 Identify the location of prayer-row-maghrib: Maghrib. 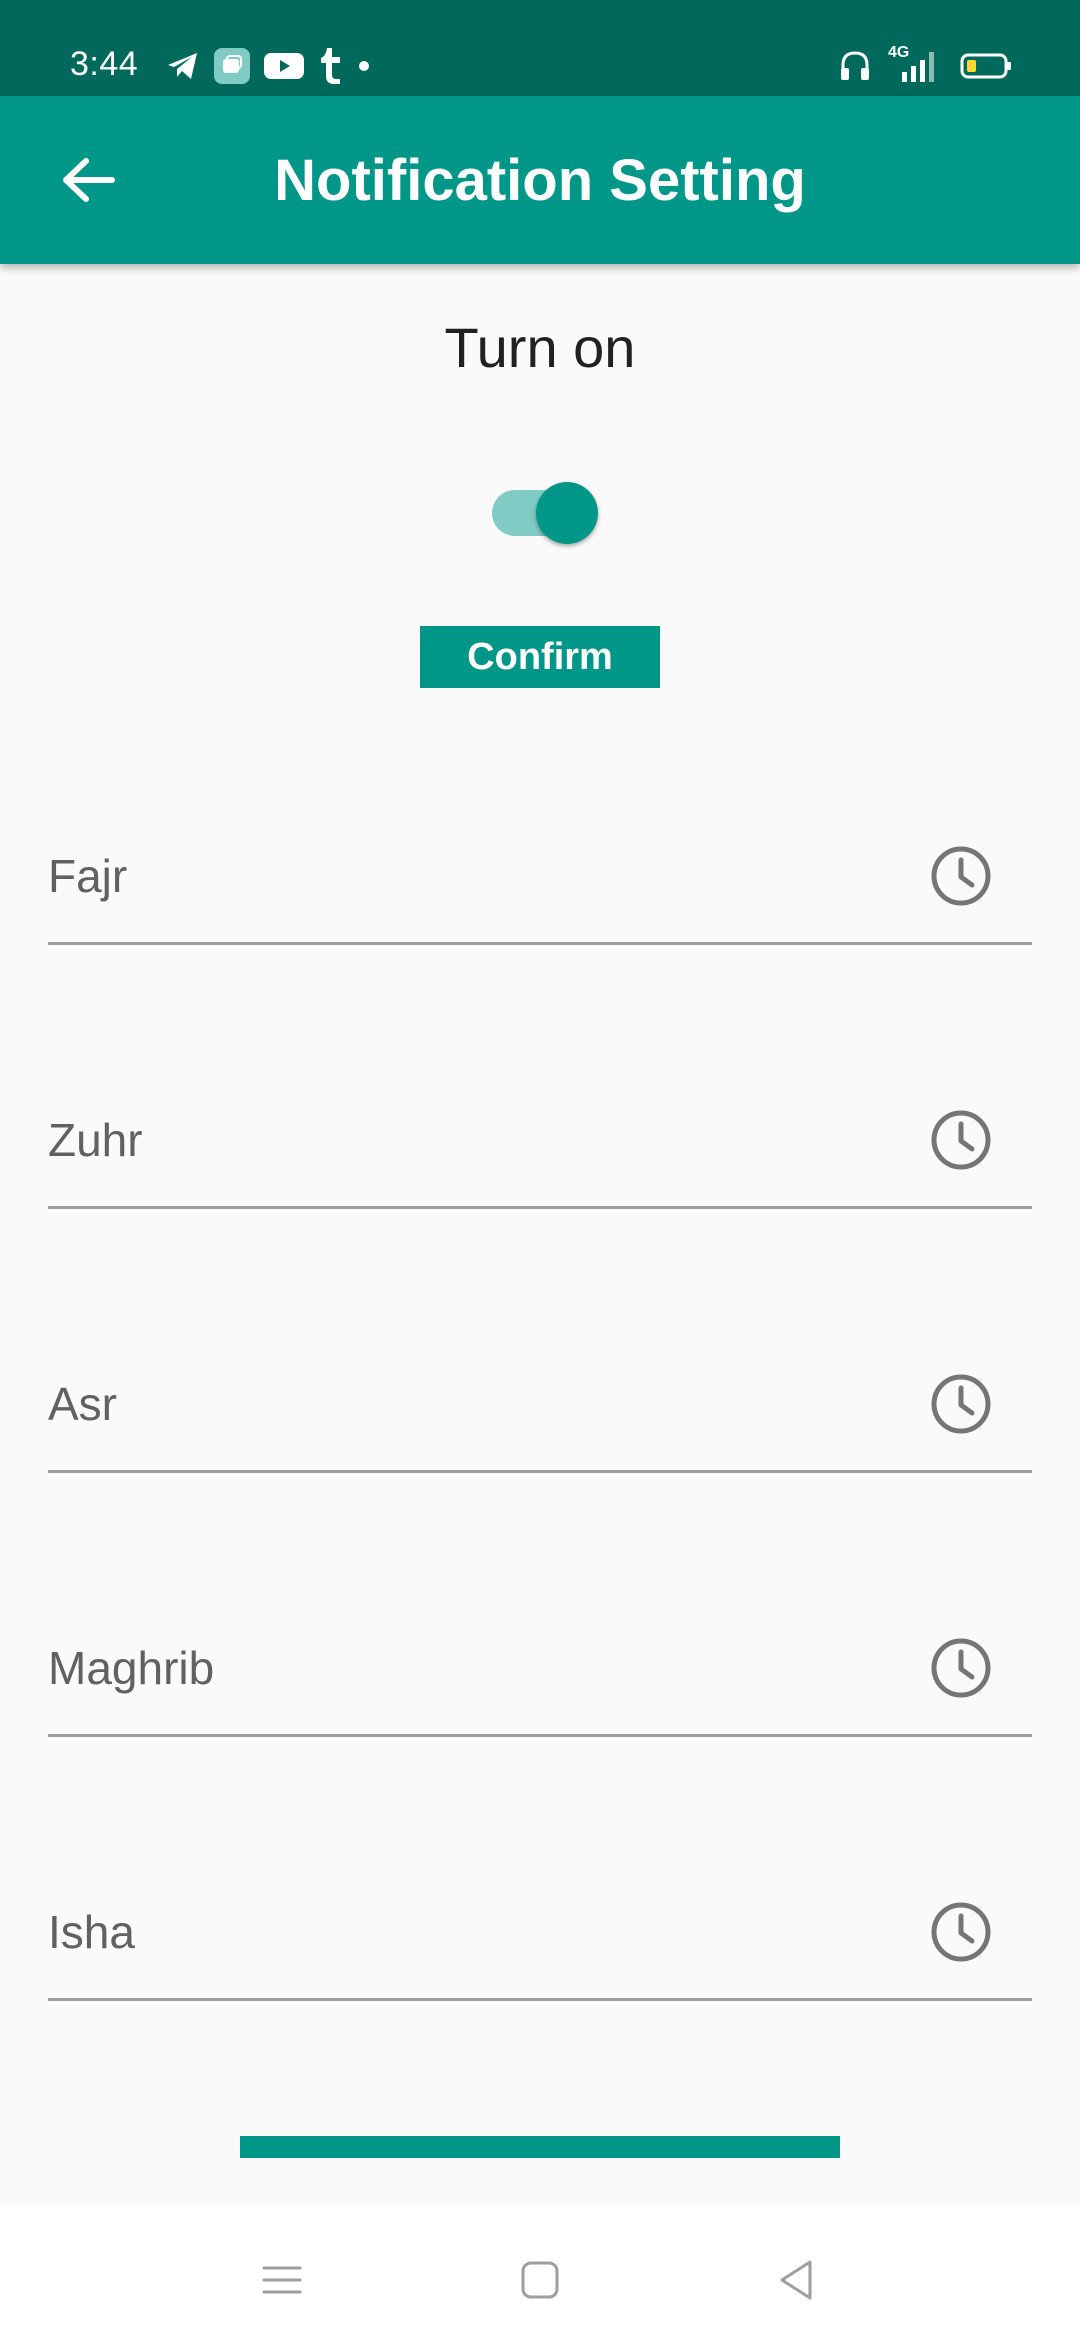
(540, 1662).